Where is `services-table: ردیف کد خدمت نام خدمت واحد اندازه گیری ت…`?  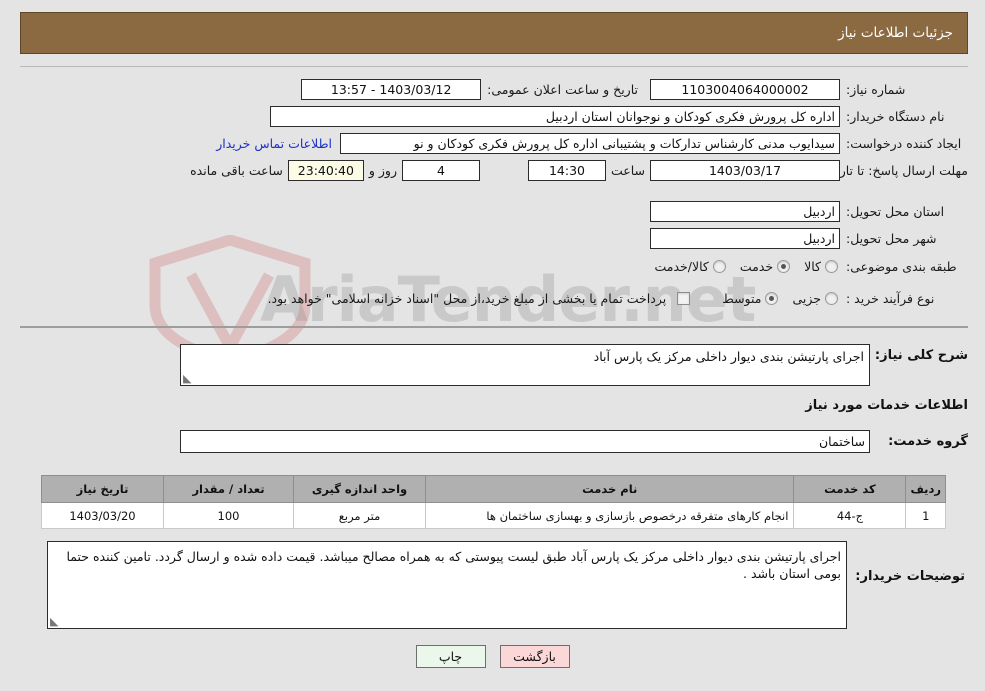
services-table: ردیف کد خدمت نام خدمت واحد اندازه گیری ت… is located at coordinates (493, 502).